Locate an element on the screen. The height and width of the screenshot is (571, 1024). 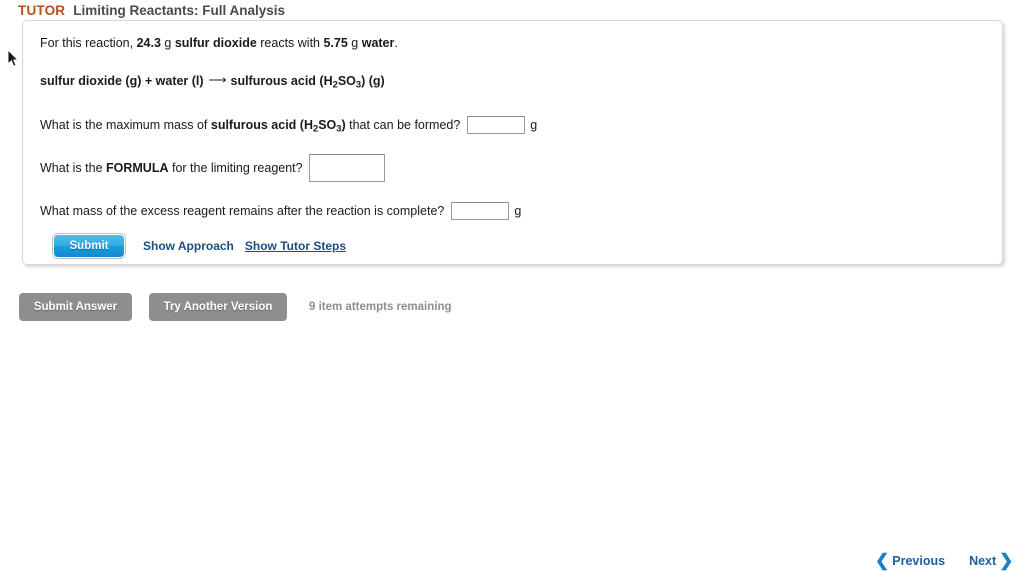
prompt-prefix: For this reaction, is located at coordinates (88, 43).